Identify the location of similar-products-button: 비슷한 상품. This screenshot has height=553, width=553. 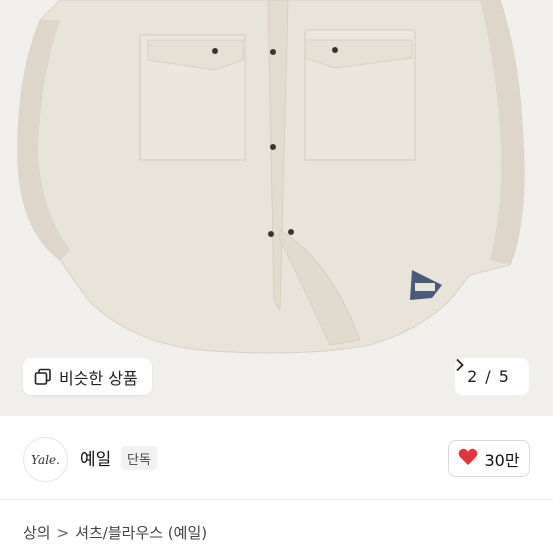
(87, 376).